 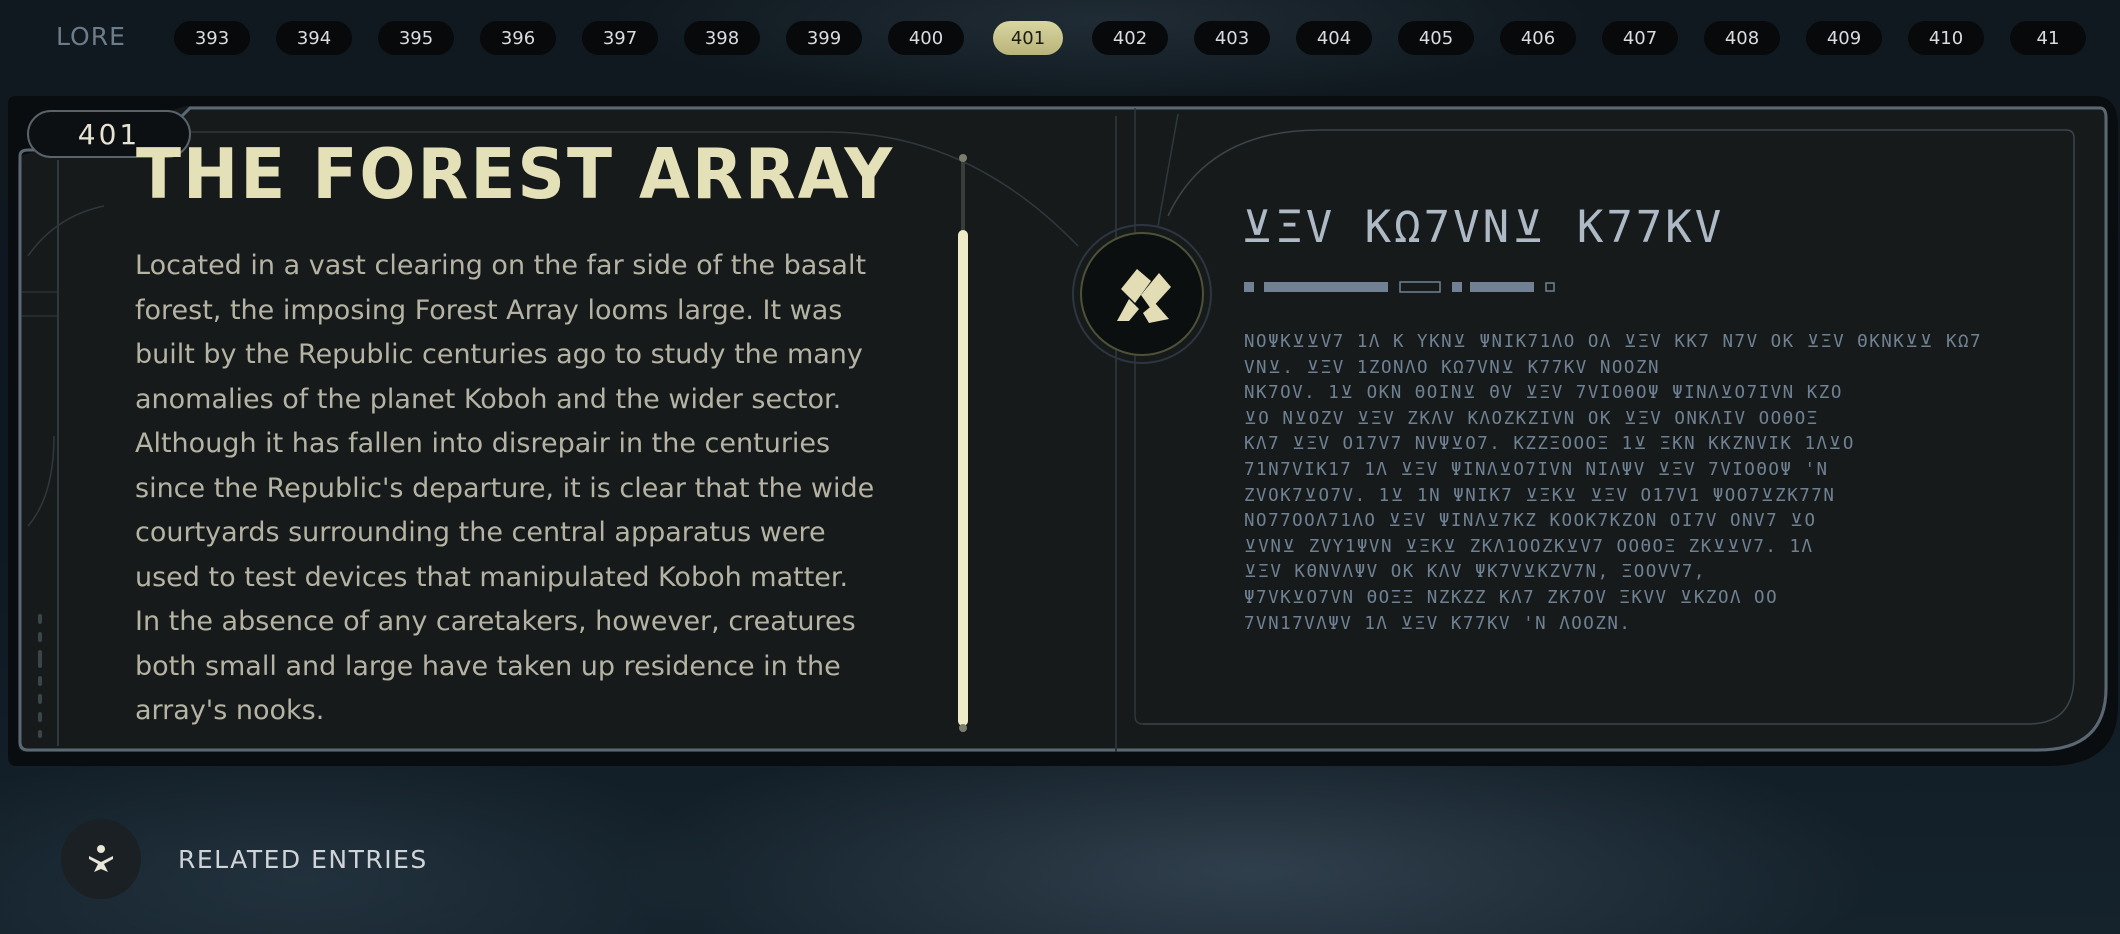 I want to click on scrollbar-cap-top, so click(x=963, y=158).